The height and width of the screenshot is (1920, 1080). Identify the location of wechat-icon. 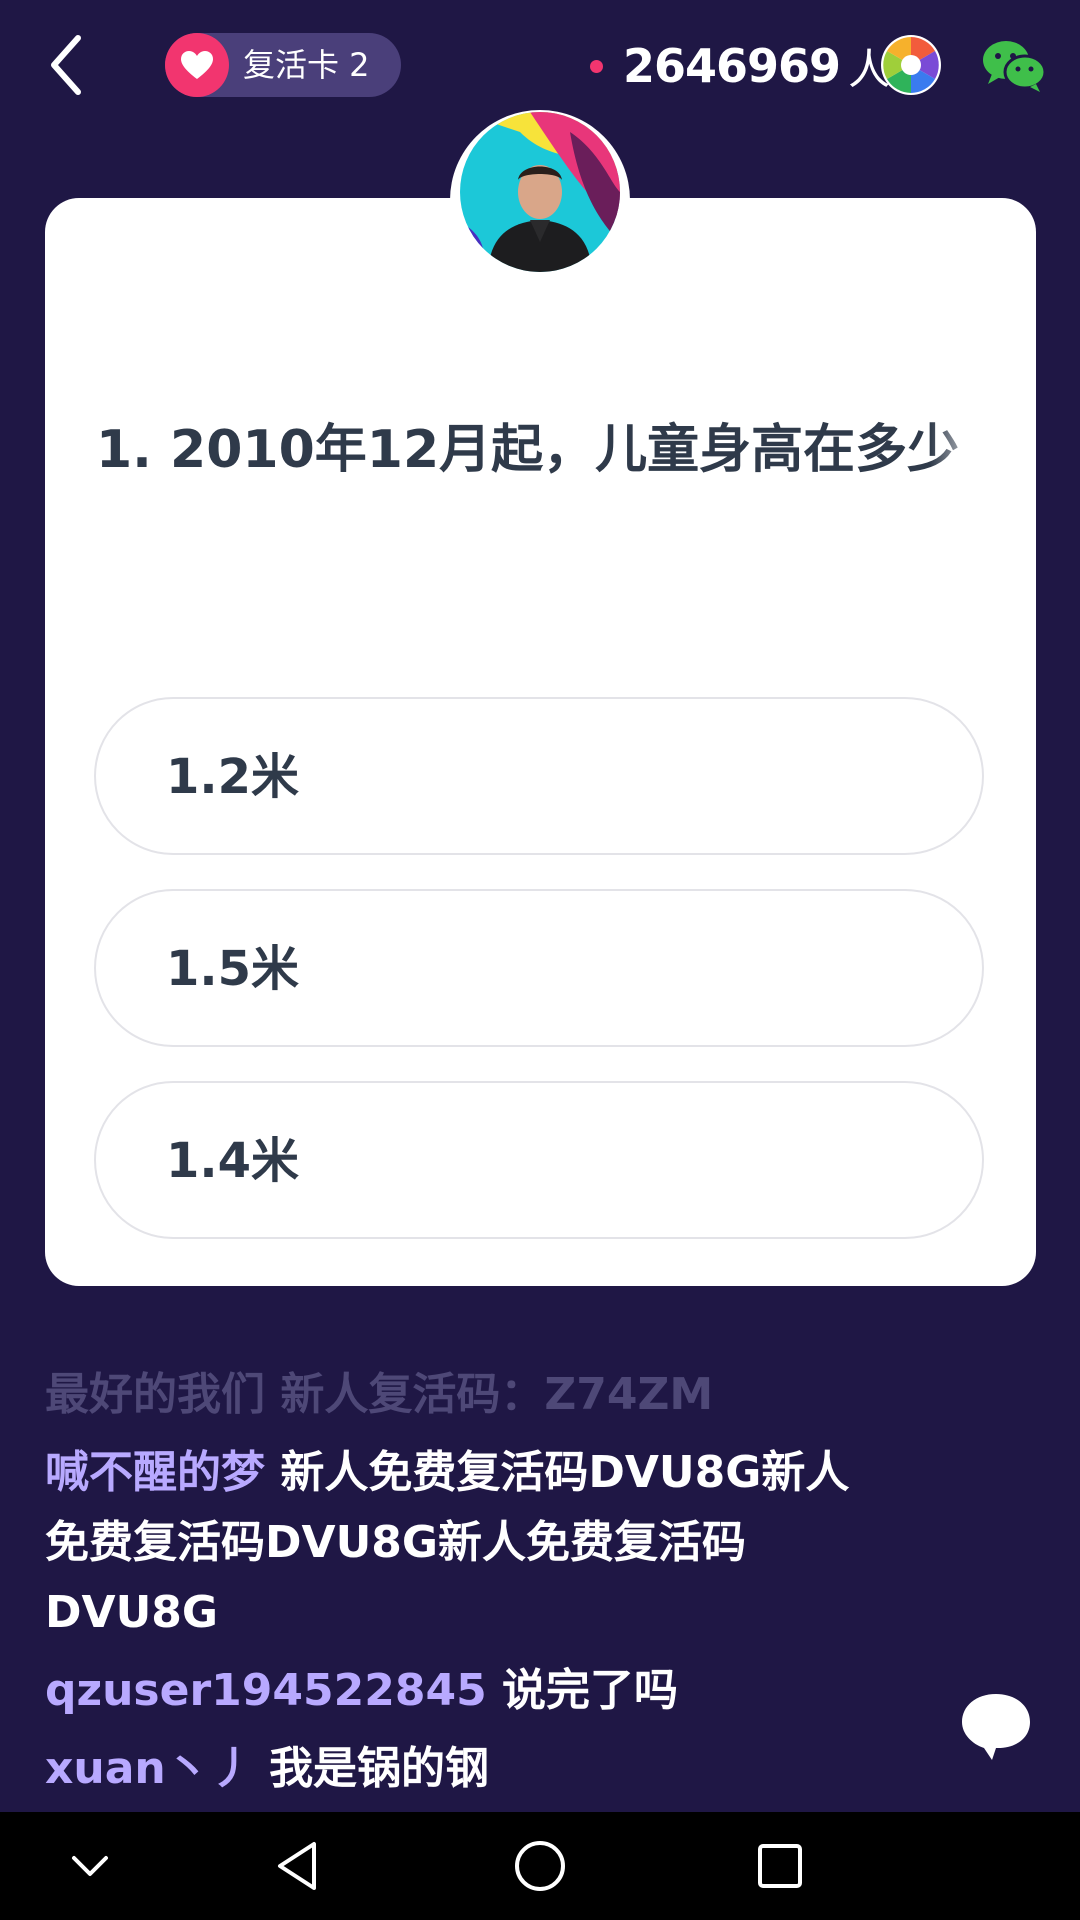
(1014, 66).